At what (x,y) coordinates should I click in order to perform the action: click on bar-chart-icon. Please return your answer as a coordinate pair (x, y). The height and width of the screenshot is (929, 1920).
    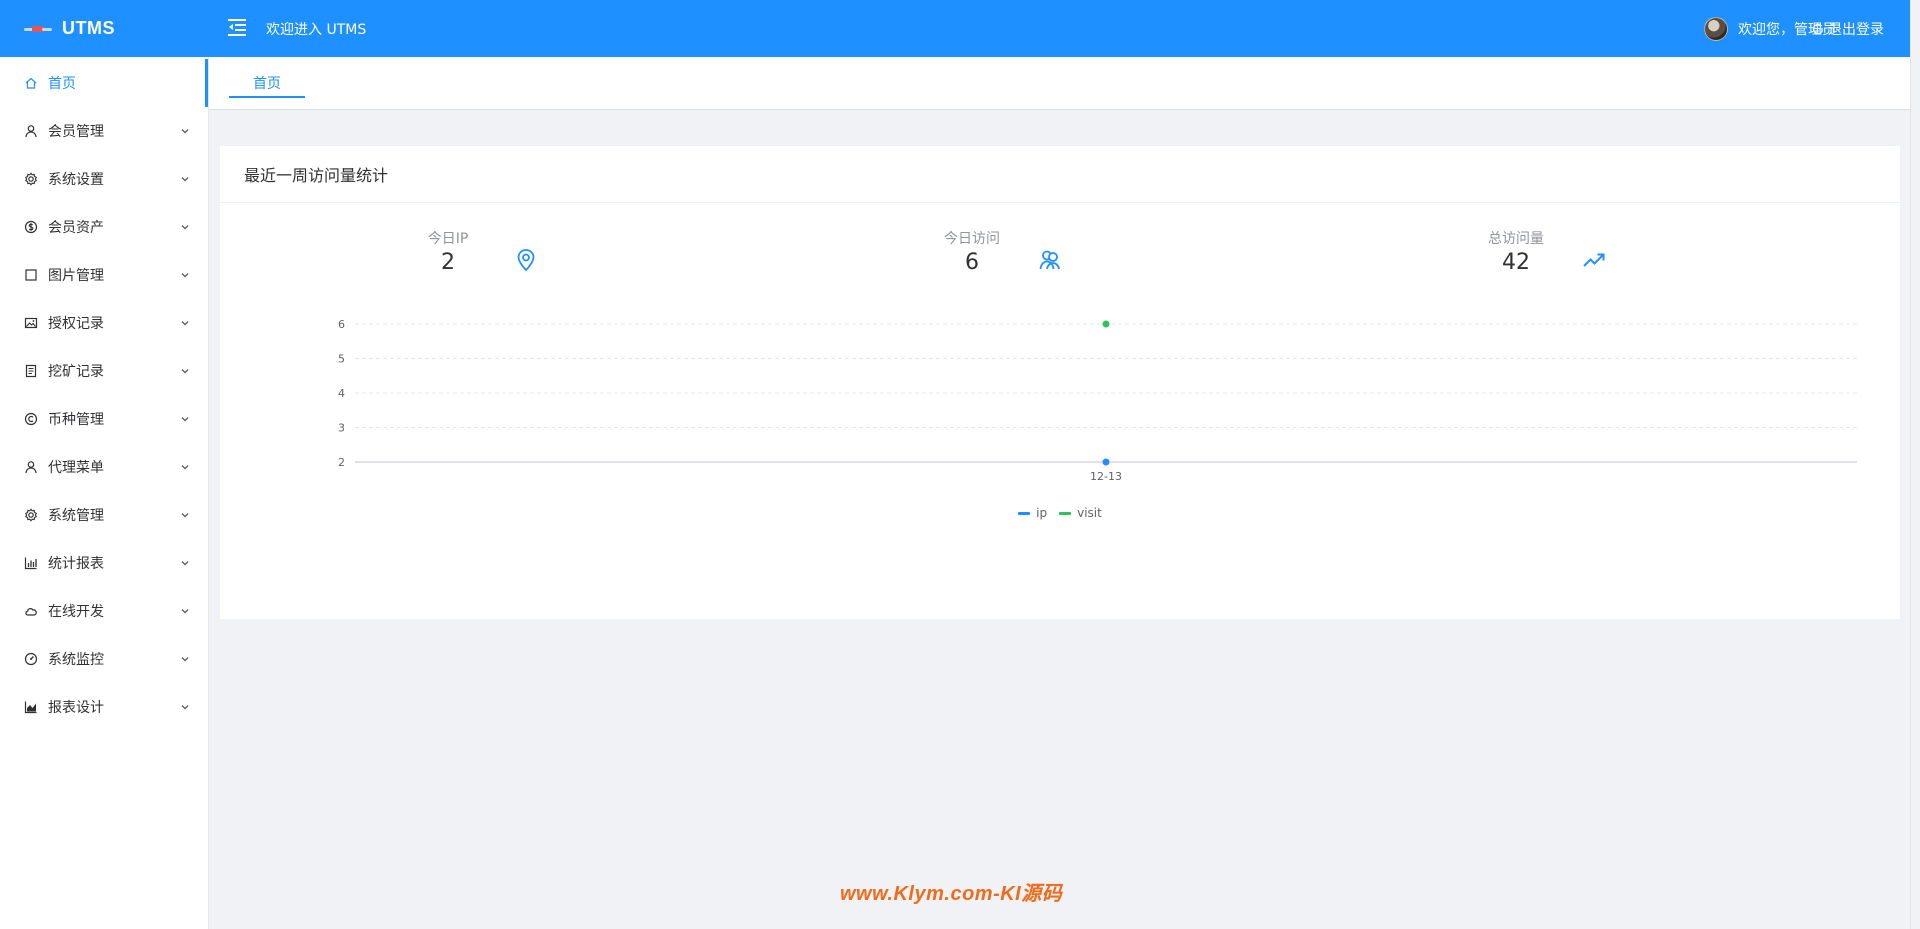
    Looking at the image, I should click on (30, 563).